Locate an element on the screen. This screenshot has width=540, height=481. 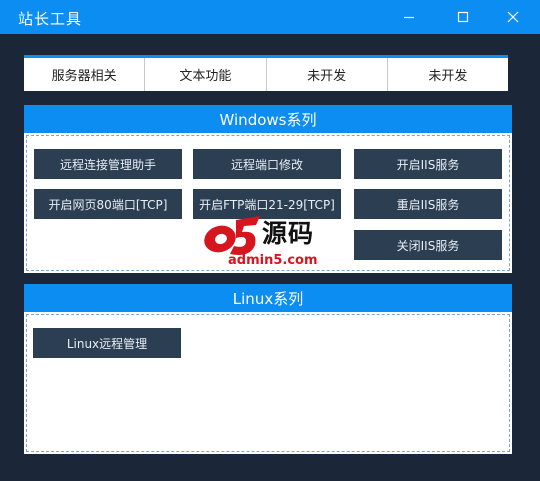
remote-port-button: 远程端口修改 is located at coordinates (267, 164).